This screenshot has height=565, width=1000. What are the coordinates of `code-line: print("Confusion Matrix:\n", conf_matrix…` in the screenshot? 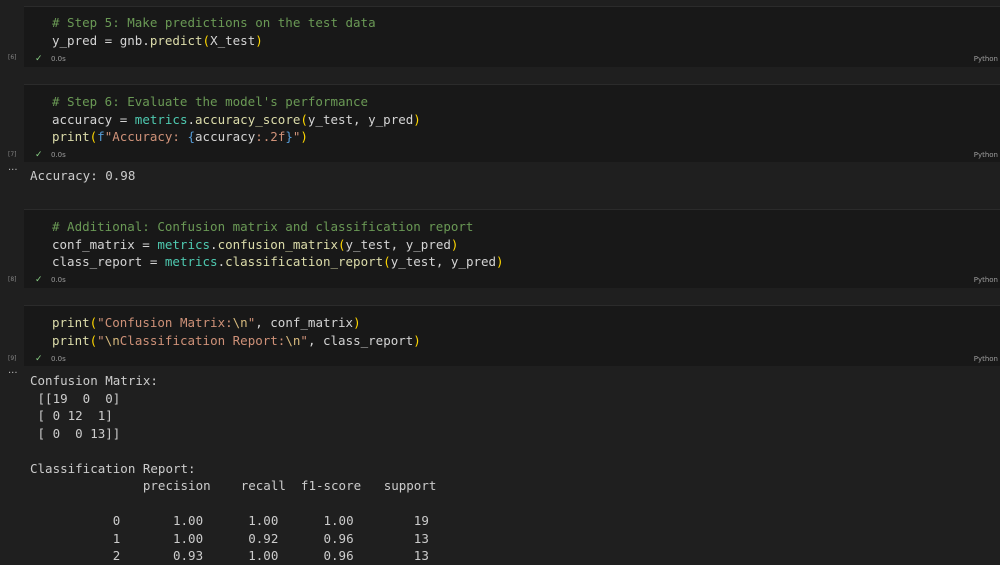 It's located at (526, 323).